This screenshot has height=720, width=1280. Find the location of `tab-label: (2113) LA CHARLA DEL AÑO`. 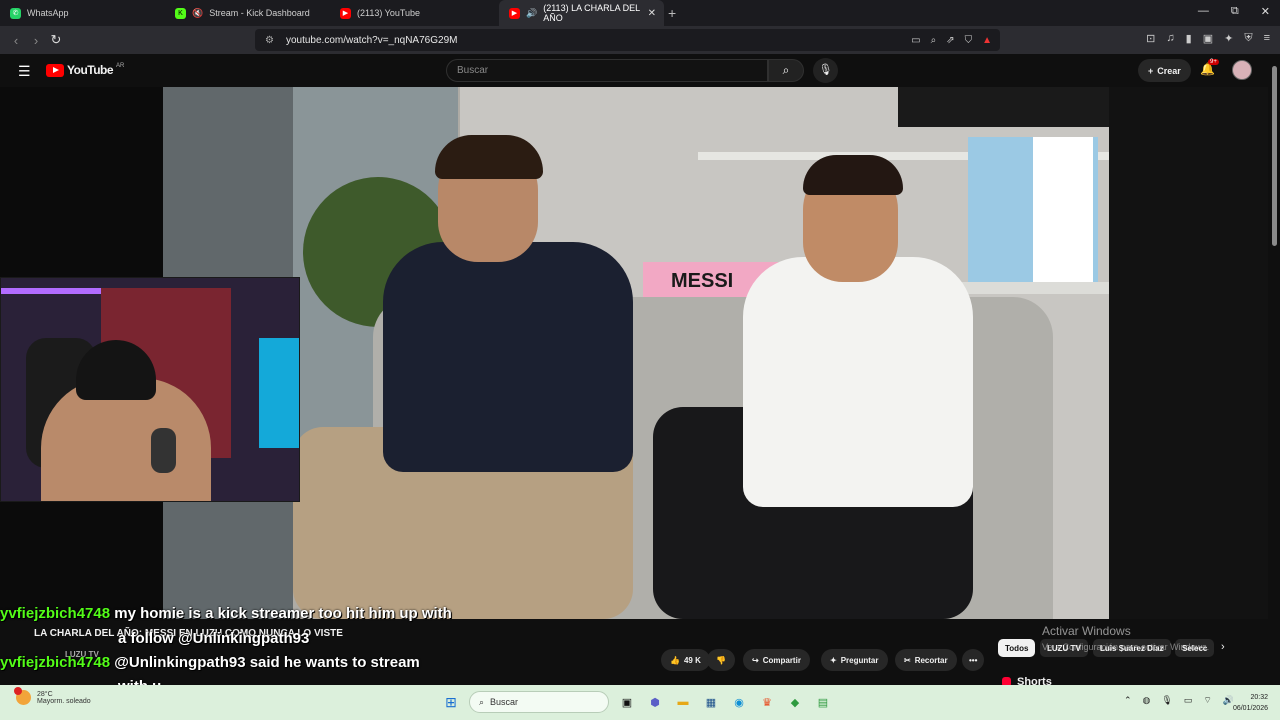

tab-label: (2113) LA CHARLA DEL AÑO is located at coordinates (591, 13).